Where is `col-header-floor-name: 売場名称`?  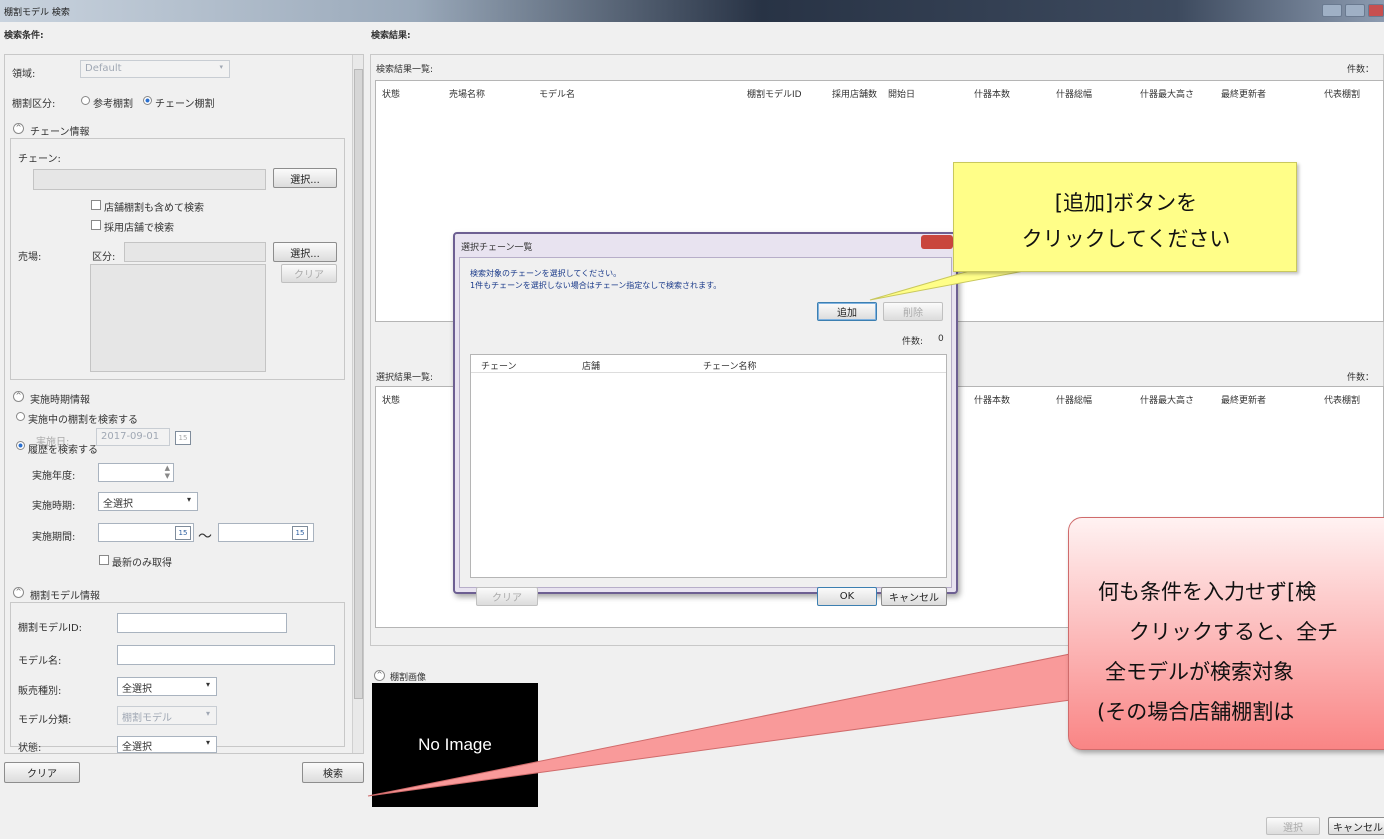 col-header-floor-name: 売場名称 is located at coordinates (467, 93).